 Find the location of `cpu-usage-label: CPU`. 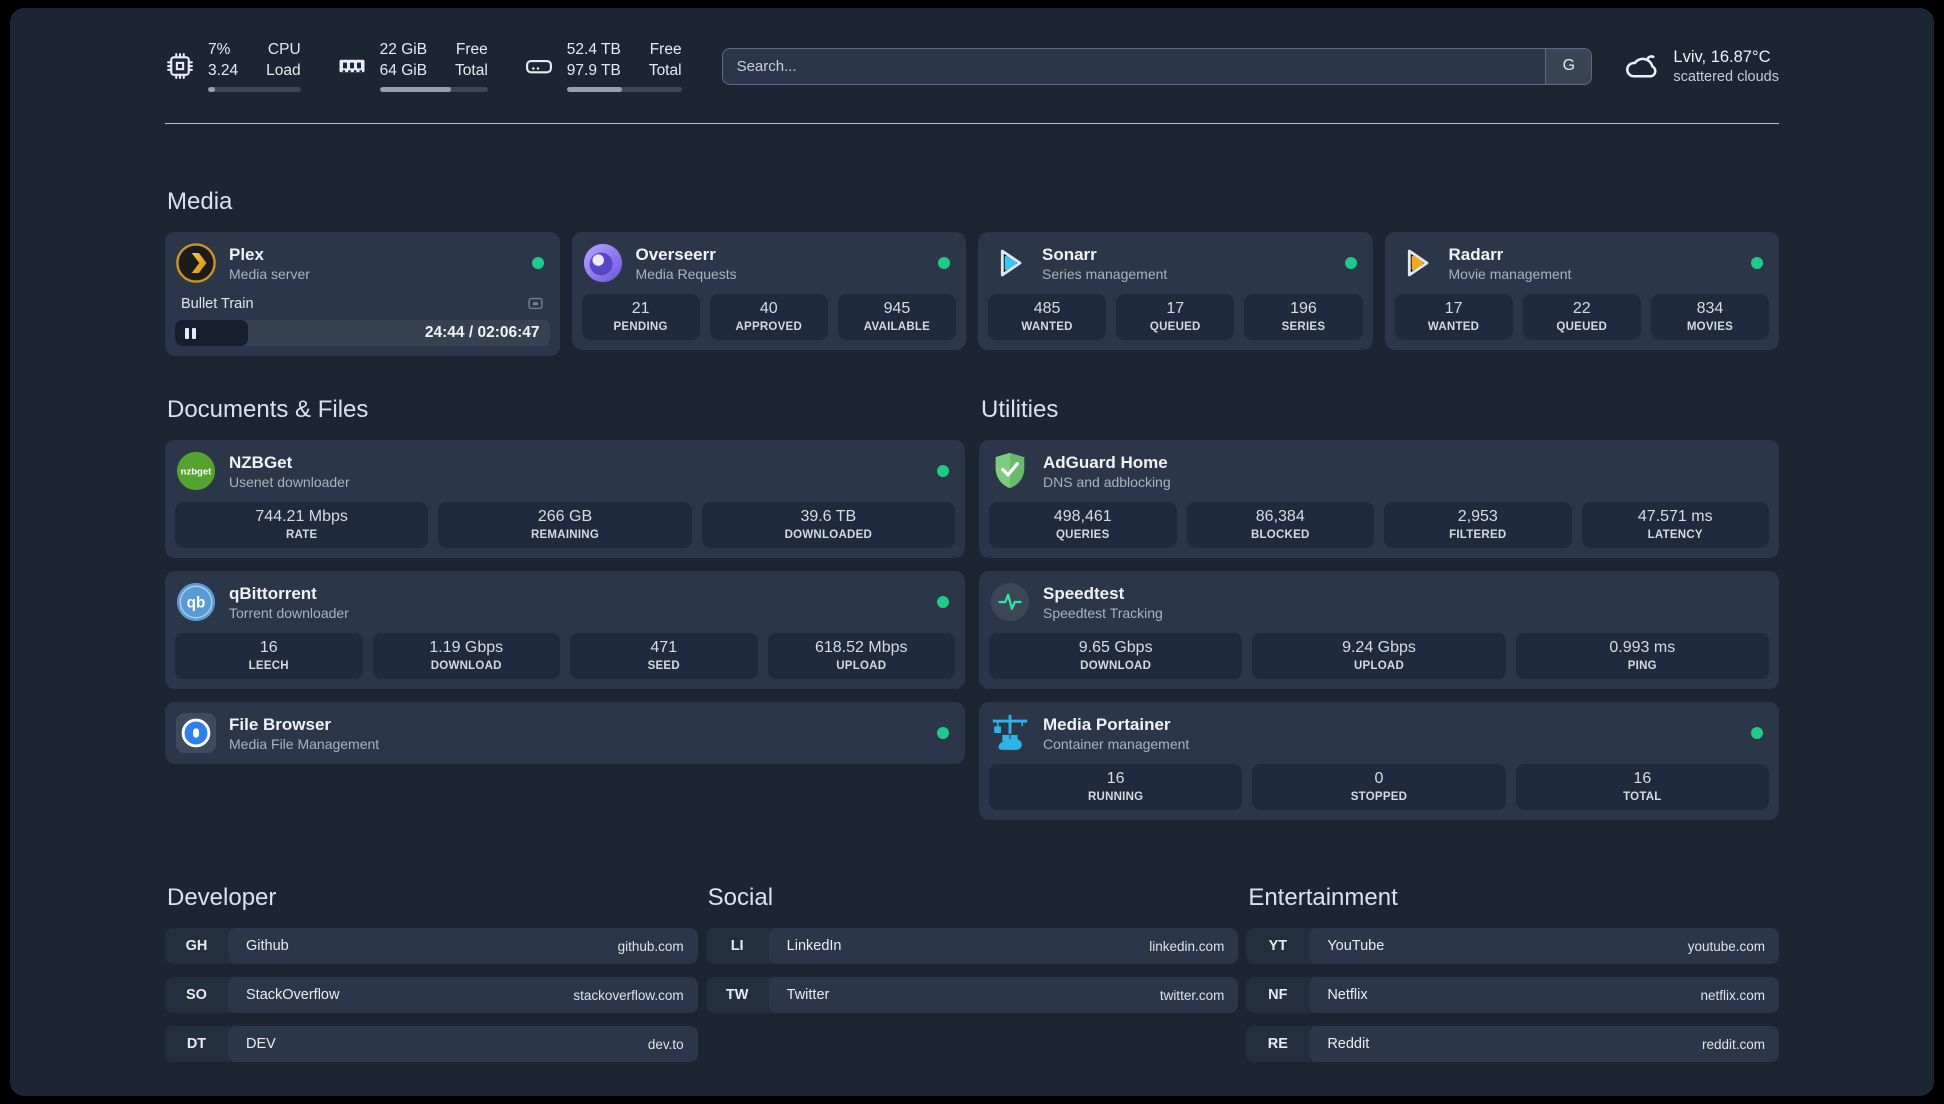

cpu-usage-label: CPU is located at coordinates (284, 50).